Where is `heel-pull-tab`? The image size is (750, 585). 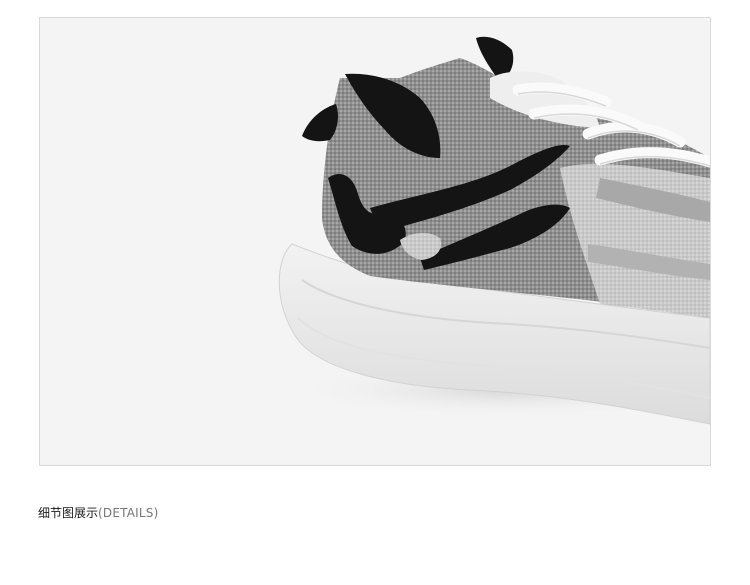 heel-pull-tab is located at coordinates (320, 123).